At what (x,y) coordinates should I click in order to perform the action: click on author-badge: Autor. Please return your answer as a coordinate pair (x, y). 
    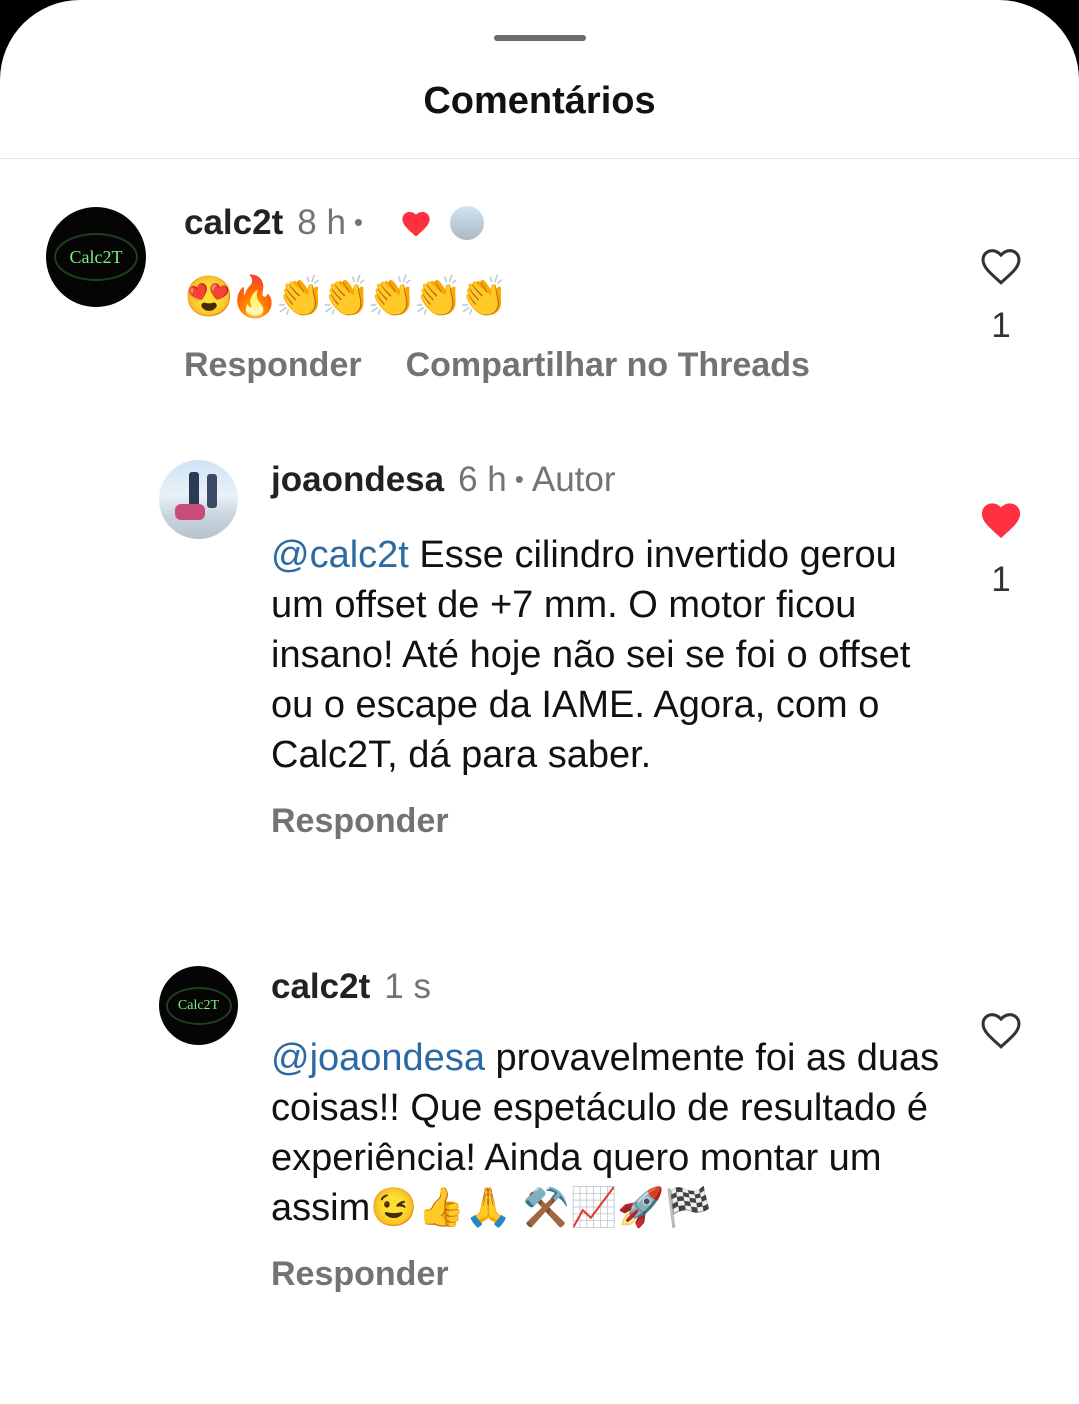
    Looking at the image, I should click on (573, 479).